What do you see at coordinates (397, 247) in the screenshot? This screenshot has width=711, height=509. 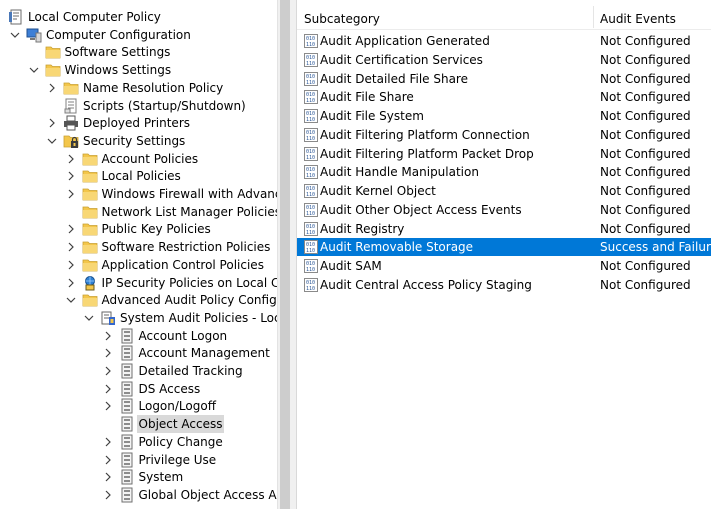 I see `subcategory-cell: Audit Removable Storage` at bounding box center [397, 247].